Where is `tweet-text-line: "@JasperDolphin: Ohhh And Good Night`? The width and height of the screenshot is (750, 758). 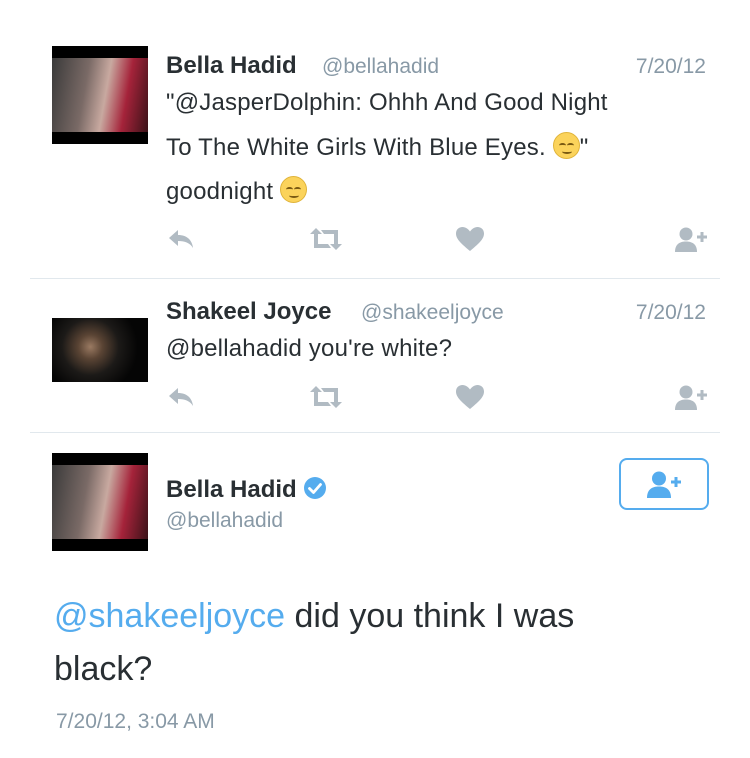 tweet-text-line: "@JasperDolphin: Ohhh And Good Night is located at coordinates (387, 102).